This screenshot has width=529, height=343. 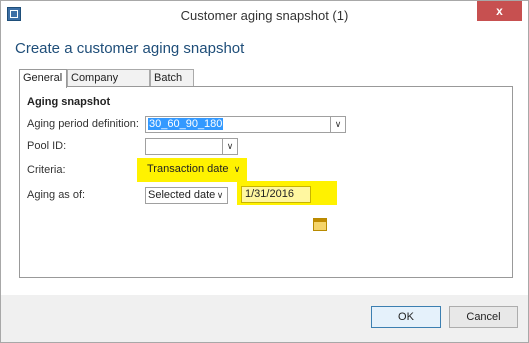 What do you see at coordinates (130, 48) in the screenshot?
I see `page-title: Create a customer aging snapshot` at bounding box center [130, 48].